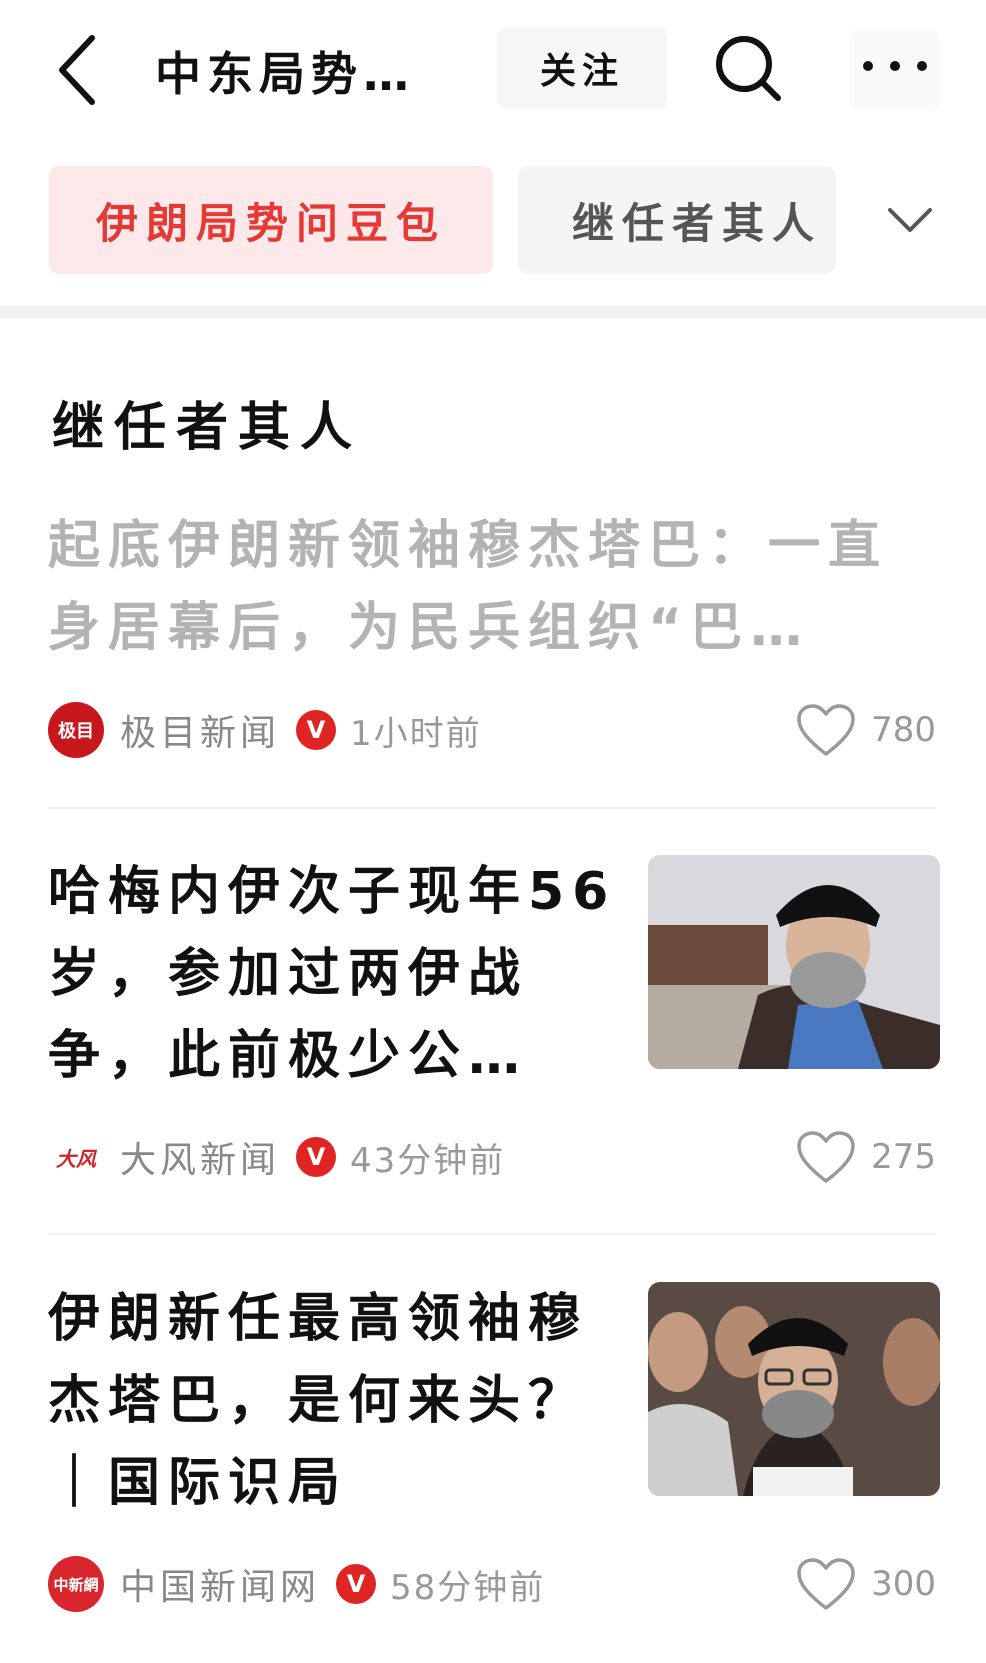 Image resolution: width=986 pixels, height=1663 pixels. I want to click on article-title-line: 岁，参加过两伊战, so click(288, 974).